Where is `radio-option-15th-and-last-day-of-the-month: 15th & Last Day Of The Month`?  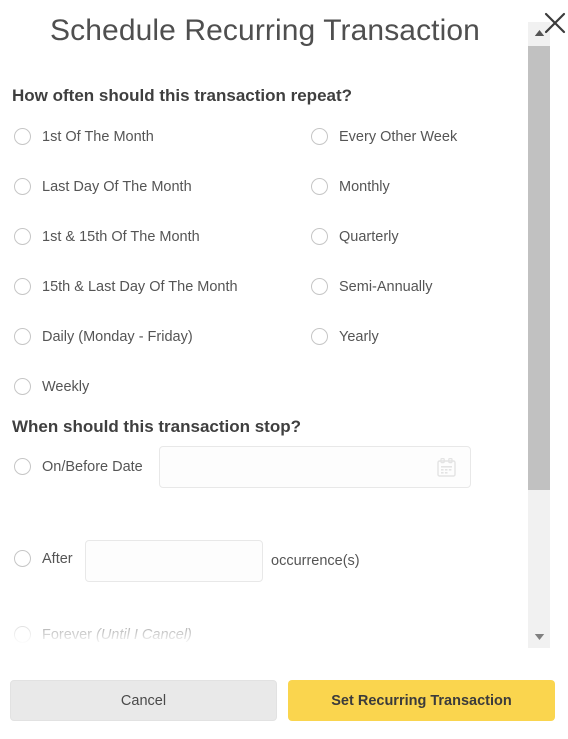 radio-option-15th-and-last-day-of-the-month: 15th & Last Day Of The Month is located at coordinates (126, 286).